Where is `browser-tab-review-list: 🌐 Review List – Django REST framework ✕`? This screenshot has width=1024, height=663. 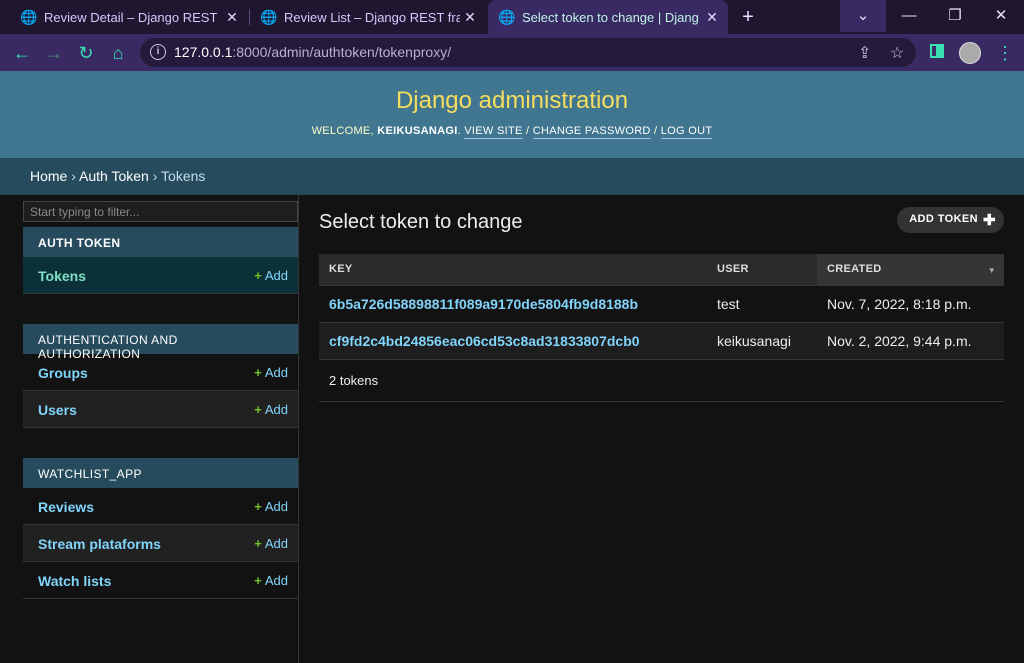 browser-tab-review-list: 🌐 Review List – Django REST framework ✕ is located at coordinates (368, 17).